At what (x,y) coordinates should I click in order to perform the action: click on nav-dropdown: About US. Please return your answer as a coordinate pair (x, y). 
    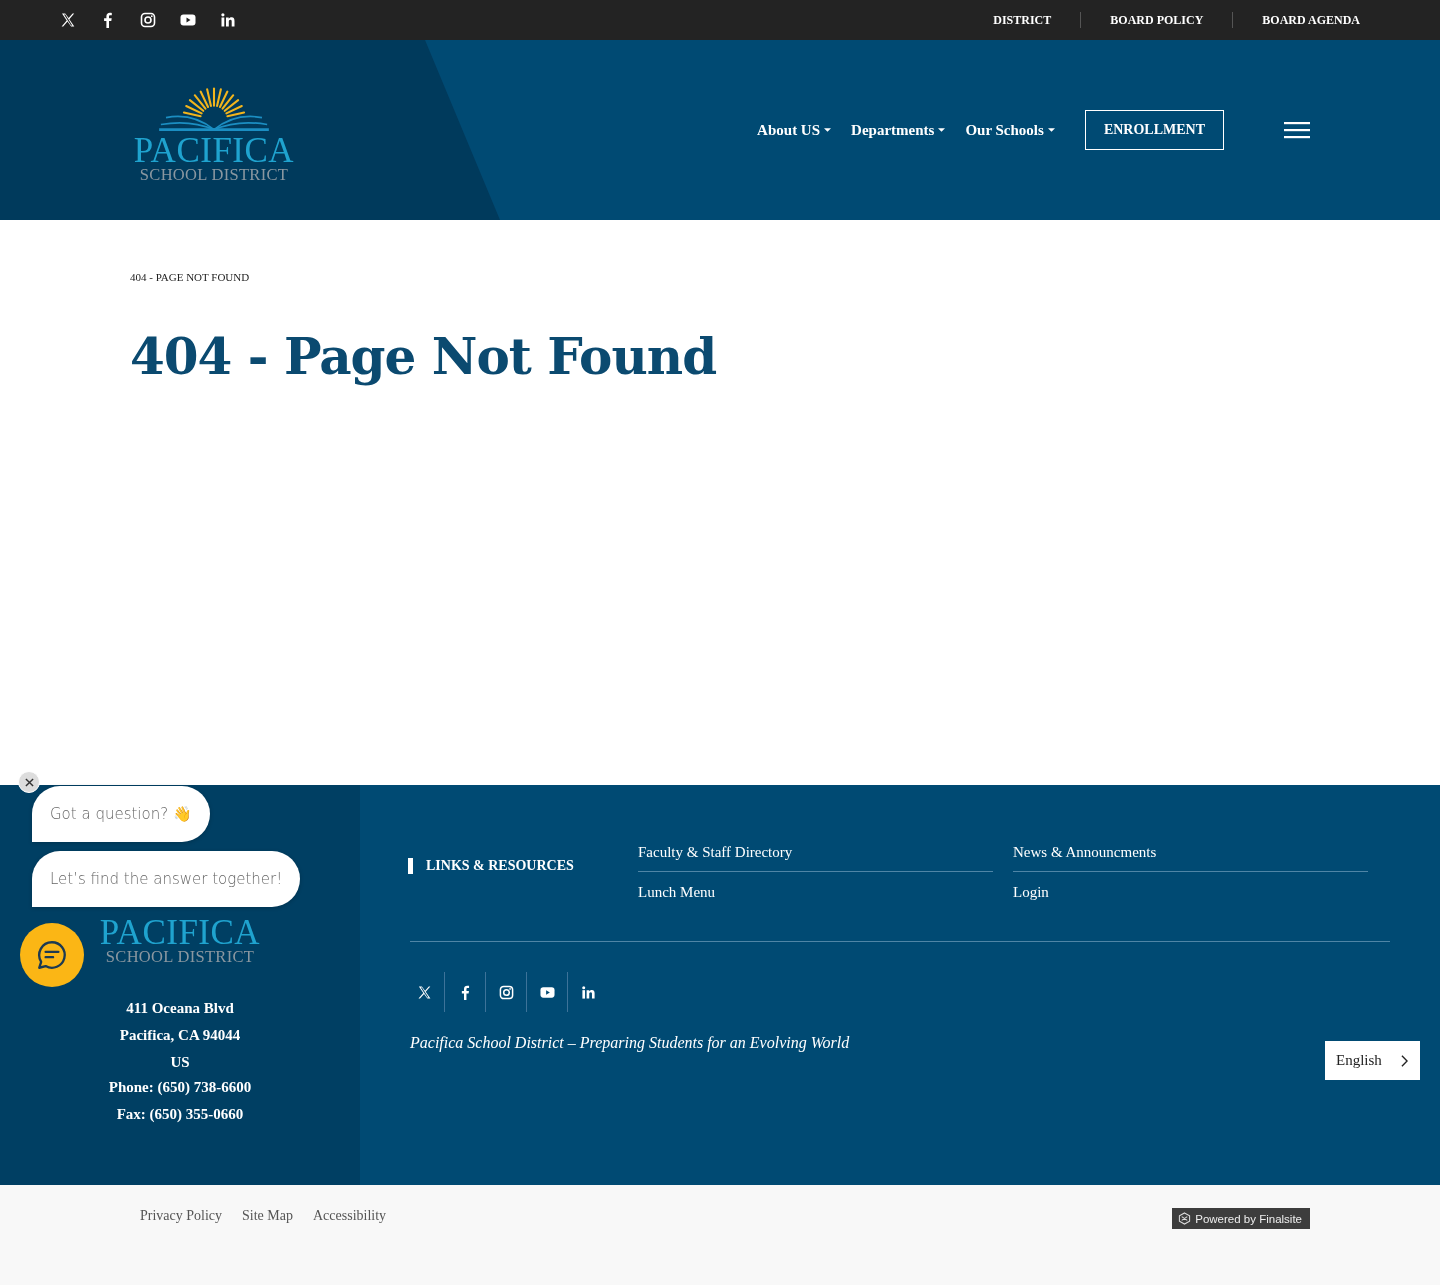
    Looking at the image, I should click on (794, 130).